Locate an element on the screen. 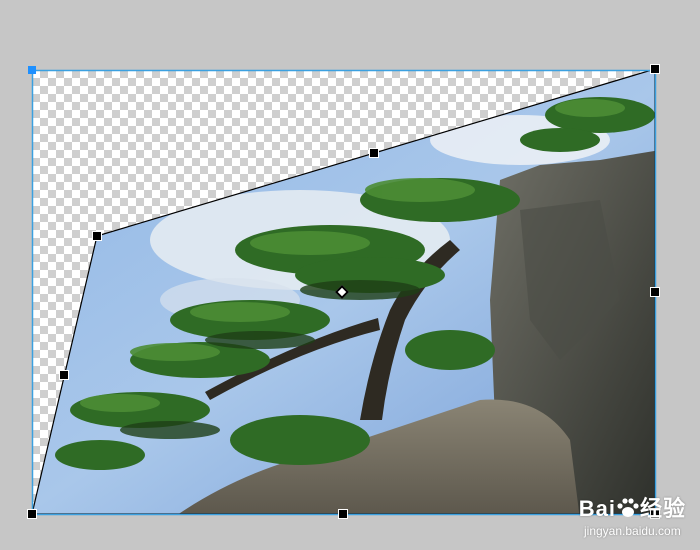 The width and height of the screenshot is (700, 550). handle-top-right is located at coordinates (655, 69).